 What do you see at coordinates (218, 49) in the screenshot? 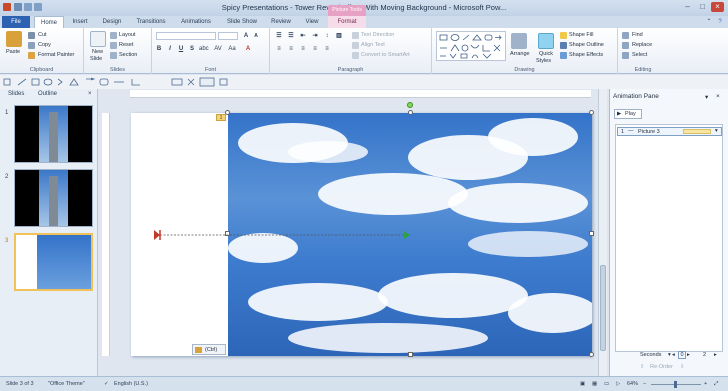
I see `character-spacing-button: AV` at bounding box center [218, 49].